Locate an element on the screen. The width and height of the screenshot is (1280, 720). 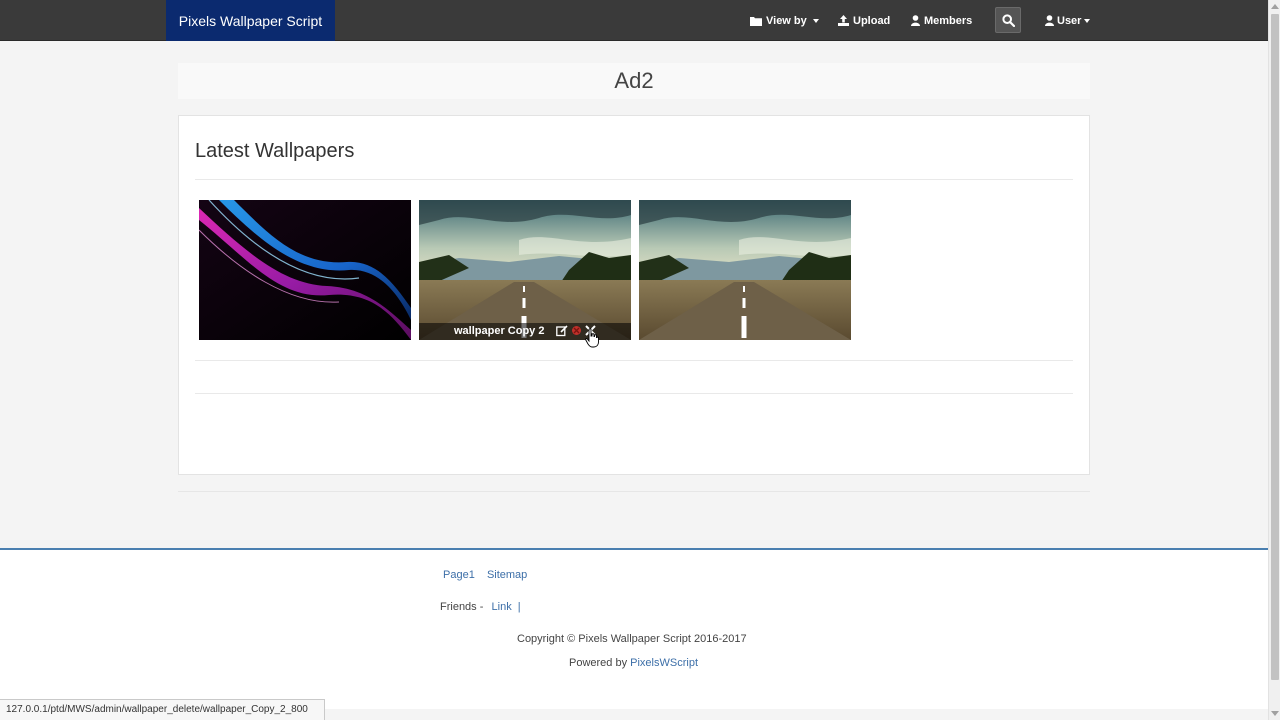
search-button is located at coordinates (1008, 20).